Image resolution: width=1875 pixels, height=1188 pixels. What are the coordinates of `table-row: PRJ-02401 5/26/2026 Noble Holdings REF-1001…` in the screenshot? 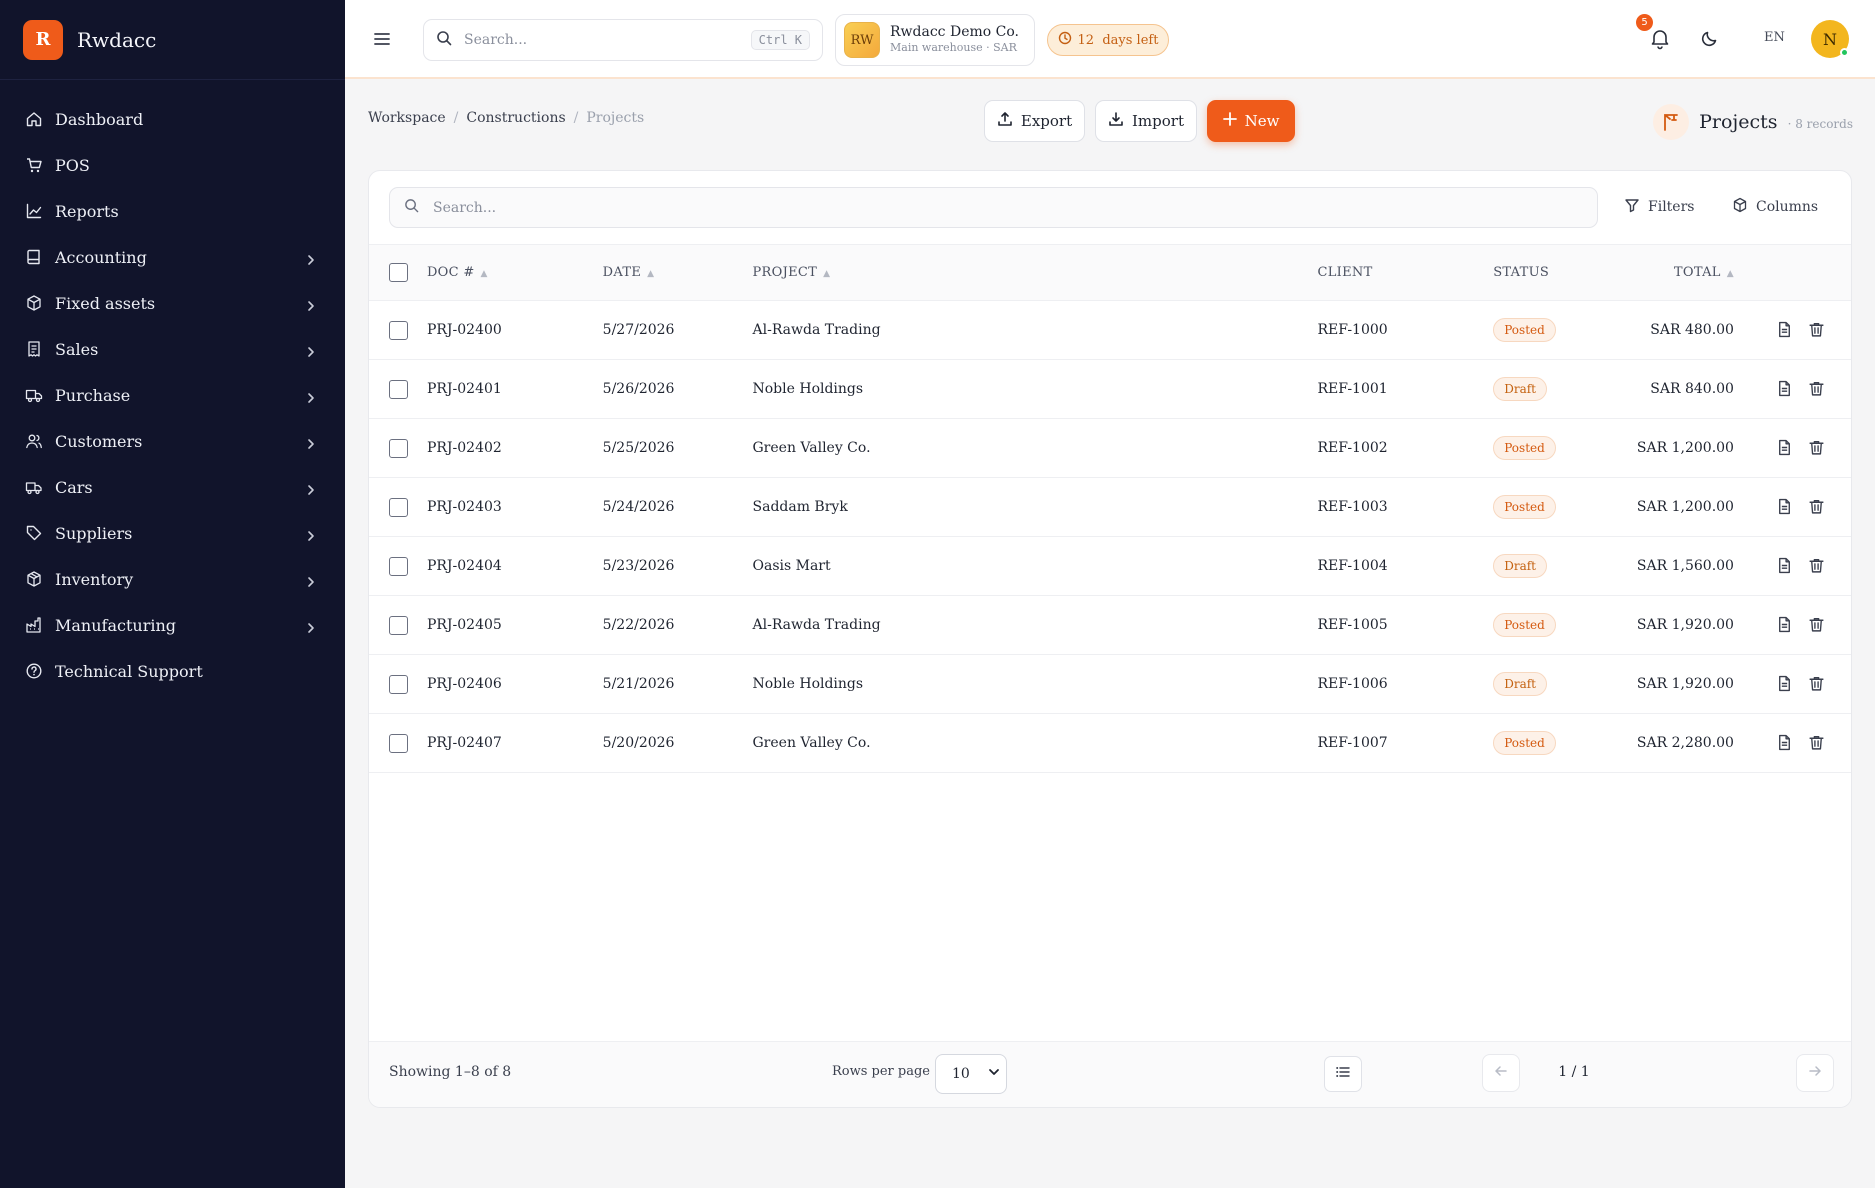 It's located at (1110, 389).